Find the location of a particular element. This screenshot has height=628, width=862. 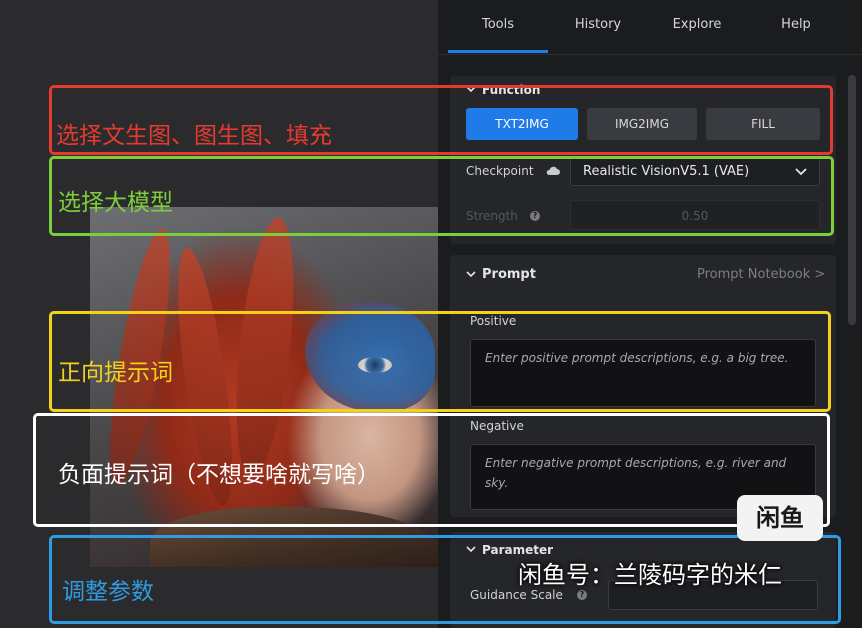

tab-tools: Tools is located at coordinates (498, 24).